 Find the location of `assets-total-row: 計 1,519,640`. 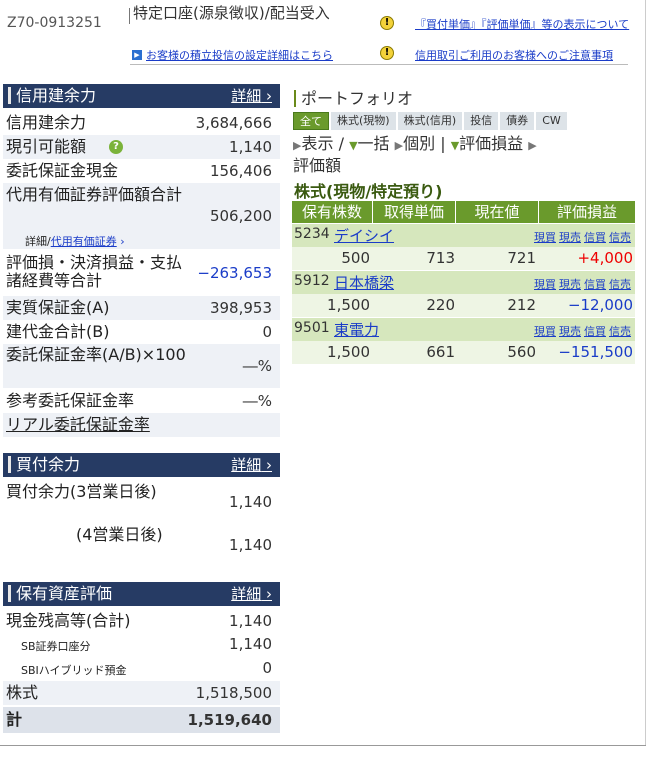

assets-total-row: 計 1,519,640 is located at coordinates (141, 720).